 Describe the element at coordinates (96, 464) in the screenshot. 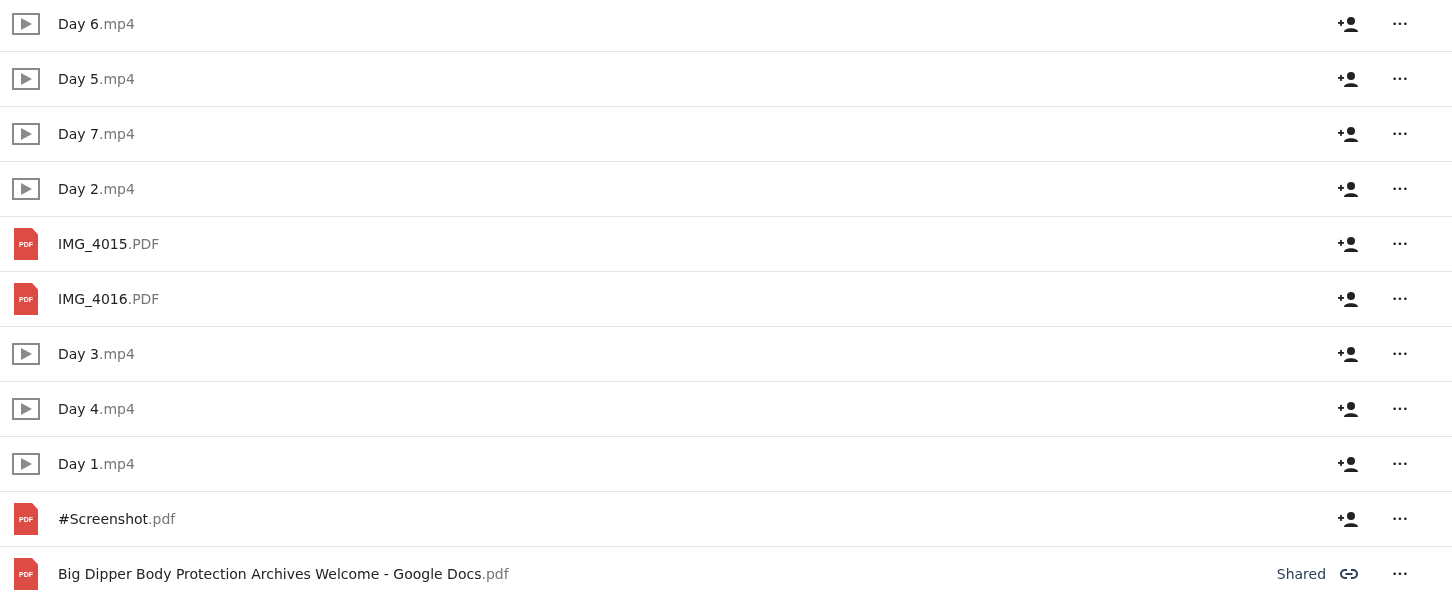

I see `file-name: Day 1.mp4` at that location.